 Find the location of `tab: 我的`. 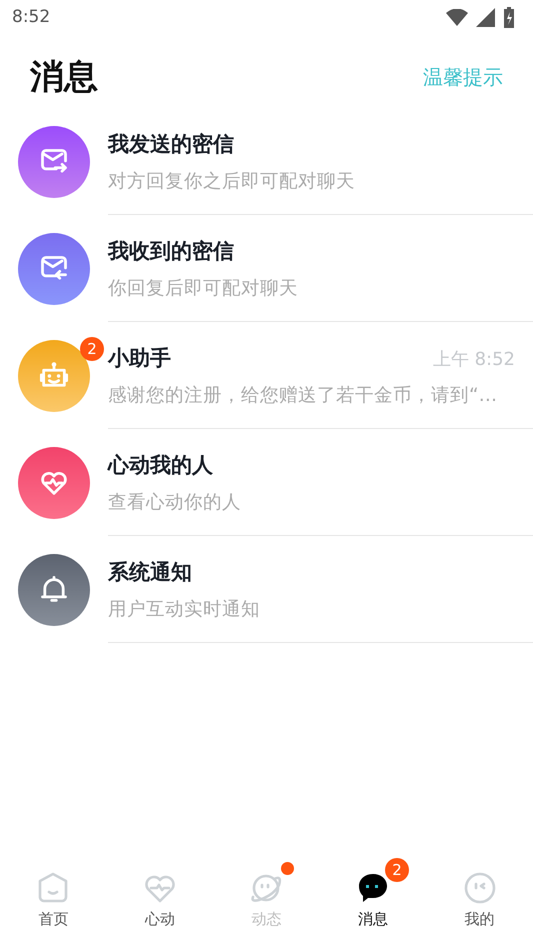

tab: 我的 is located at coordinates (479, 902).